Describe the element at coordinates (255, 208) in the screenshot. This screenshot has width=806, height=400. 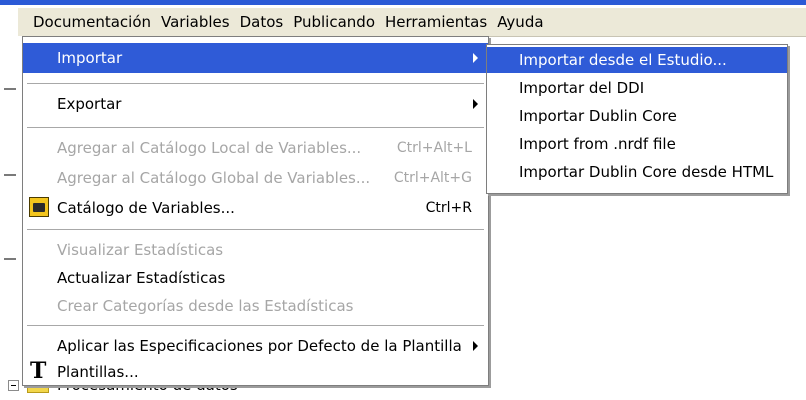
I see `menu-item-catalogo: Catálogo de Variables... Ctrl+R` at that location.